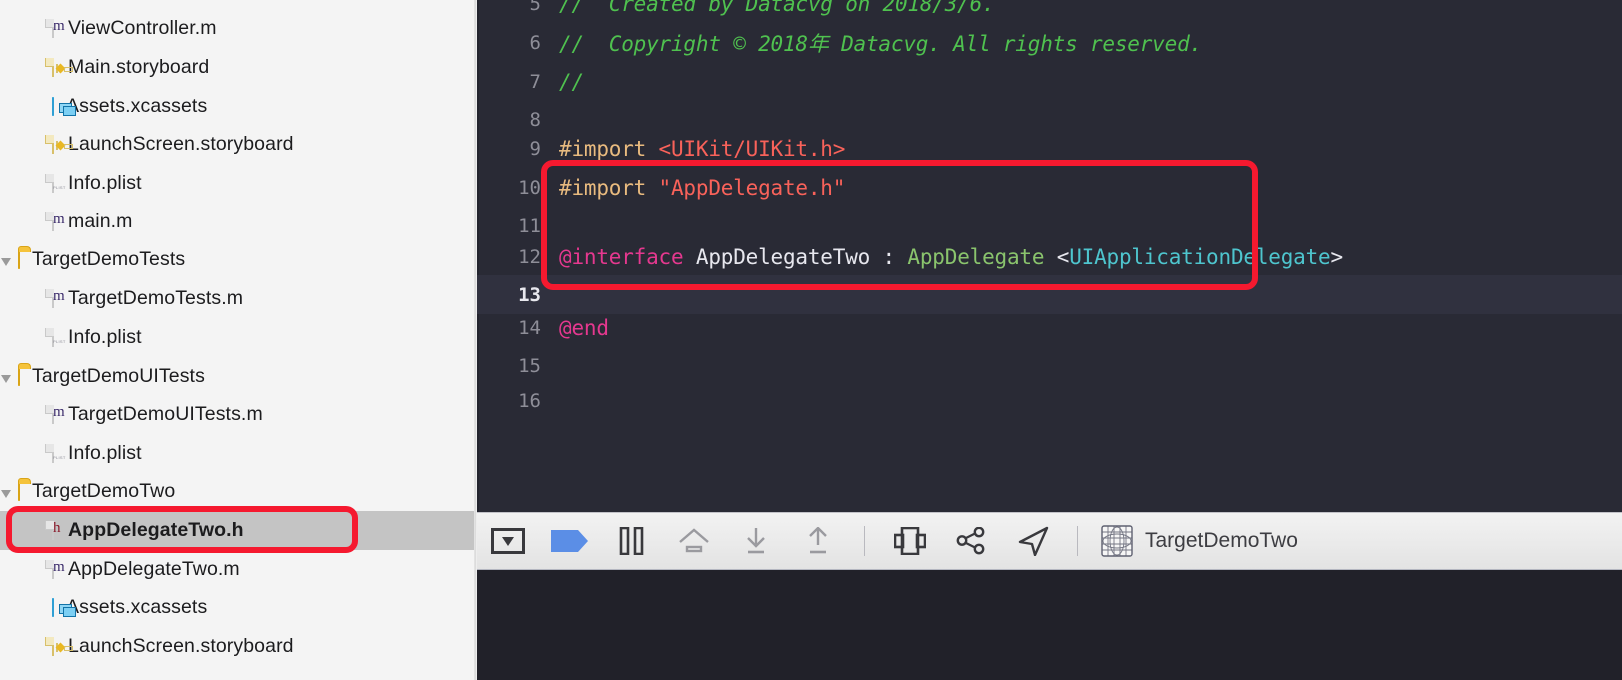  What do you see at coordinates (1337, 256) in the screenshot?
I see `token-punct: >` at bounding box center [1337, 256].